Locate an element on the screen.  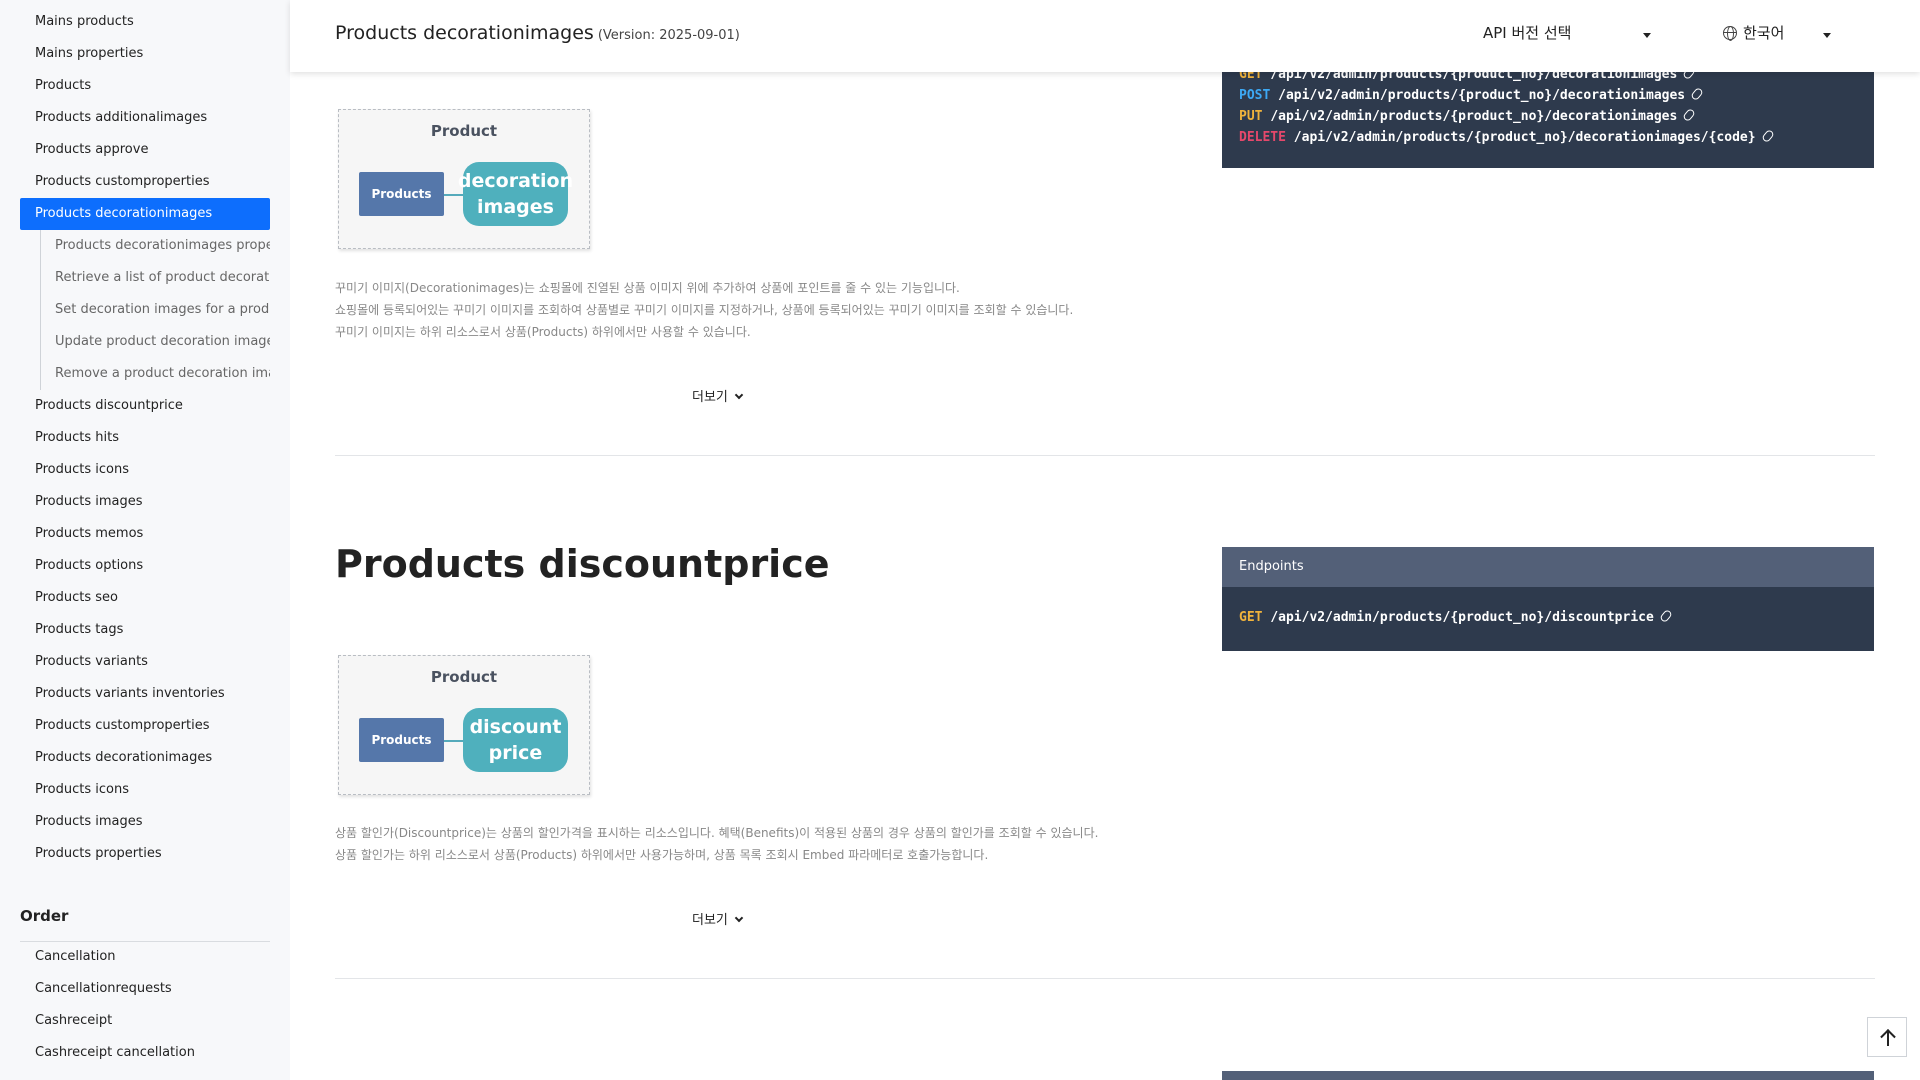
sidebar-item-products-tags: Products tags is located at coordinates (145, 630).